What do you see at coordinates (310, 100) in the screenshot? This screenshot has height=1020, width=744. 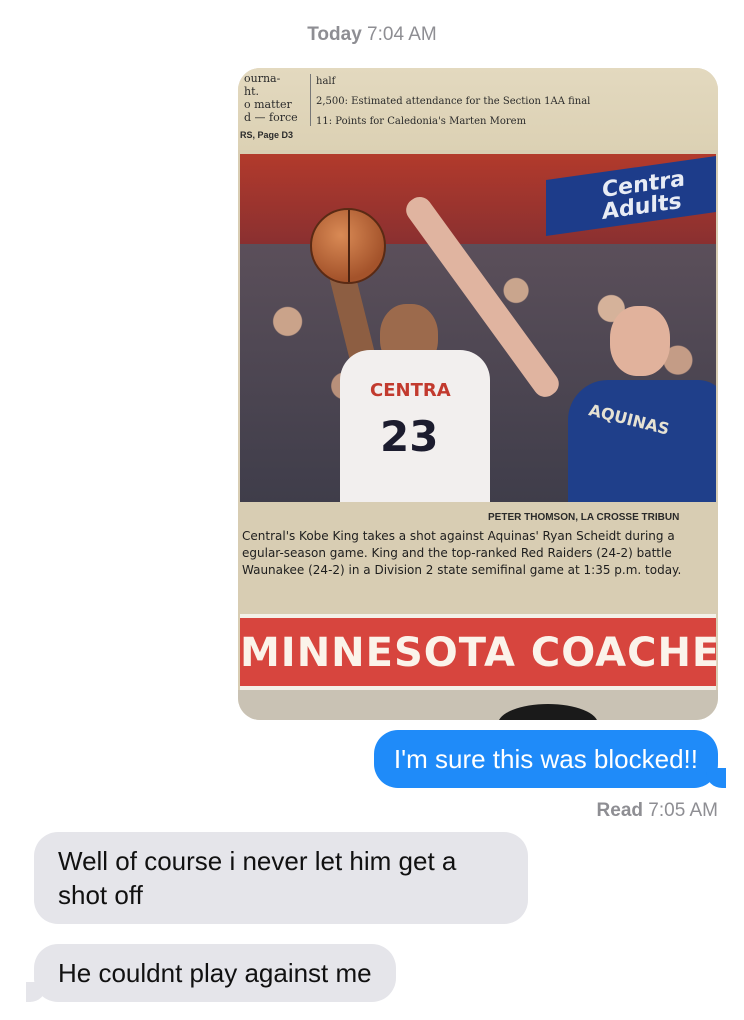 I see `newspaper-divider` at bounding box center [310, 100].